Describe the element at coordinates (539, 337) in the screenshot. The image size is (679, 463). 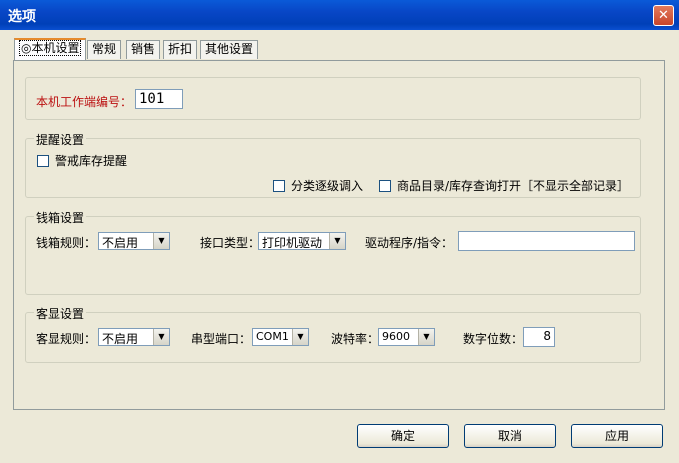
I see `digits-input: 8` at that location.